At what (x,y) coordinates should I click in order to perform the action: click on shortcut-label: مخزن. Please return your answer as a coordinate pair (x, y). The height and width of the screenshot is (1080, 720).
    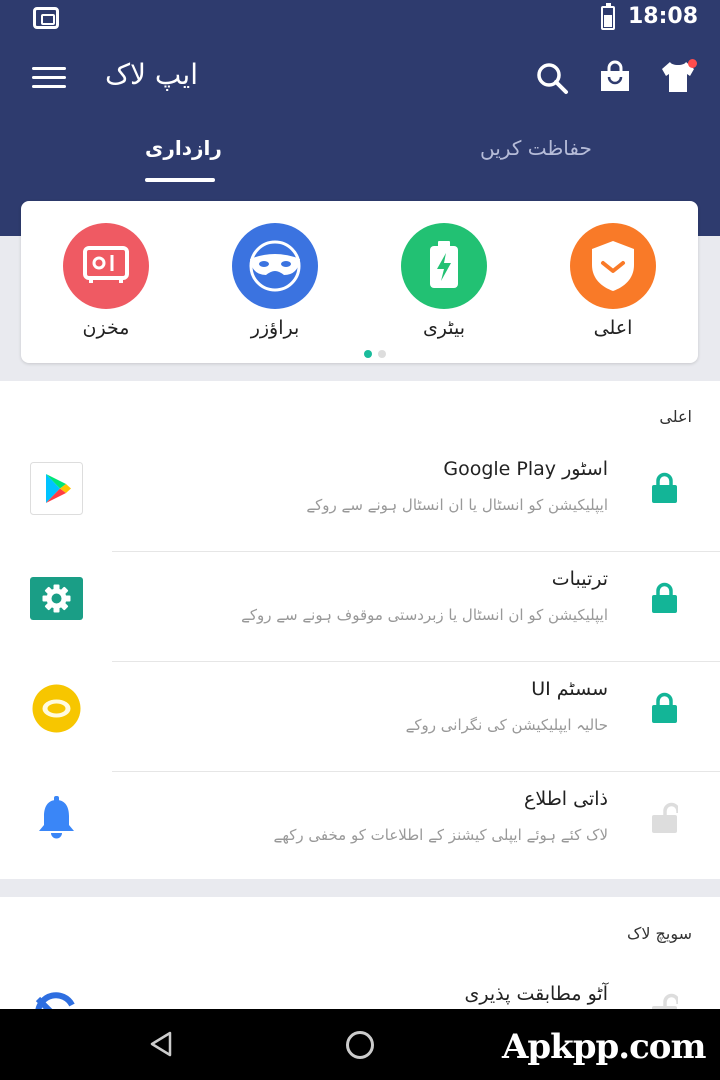
    Looking at the image, I should click on (106, 328).